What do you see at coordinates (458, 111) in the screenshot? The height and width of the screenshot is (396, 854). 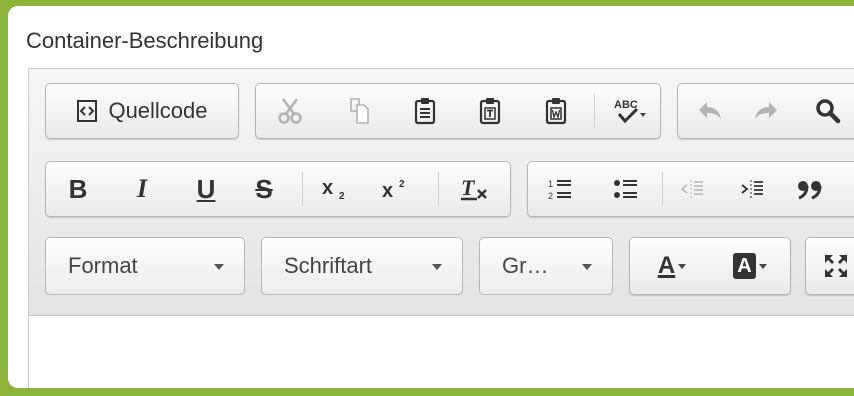 I see `clipboard-group: ABC` at bounding box center [458, 111].